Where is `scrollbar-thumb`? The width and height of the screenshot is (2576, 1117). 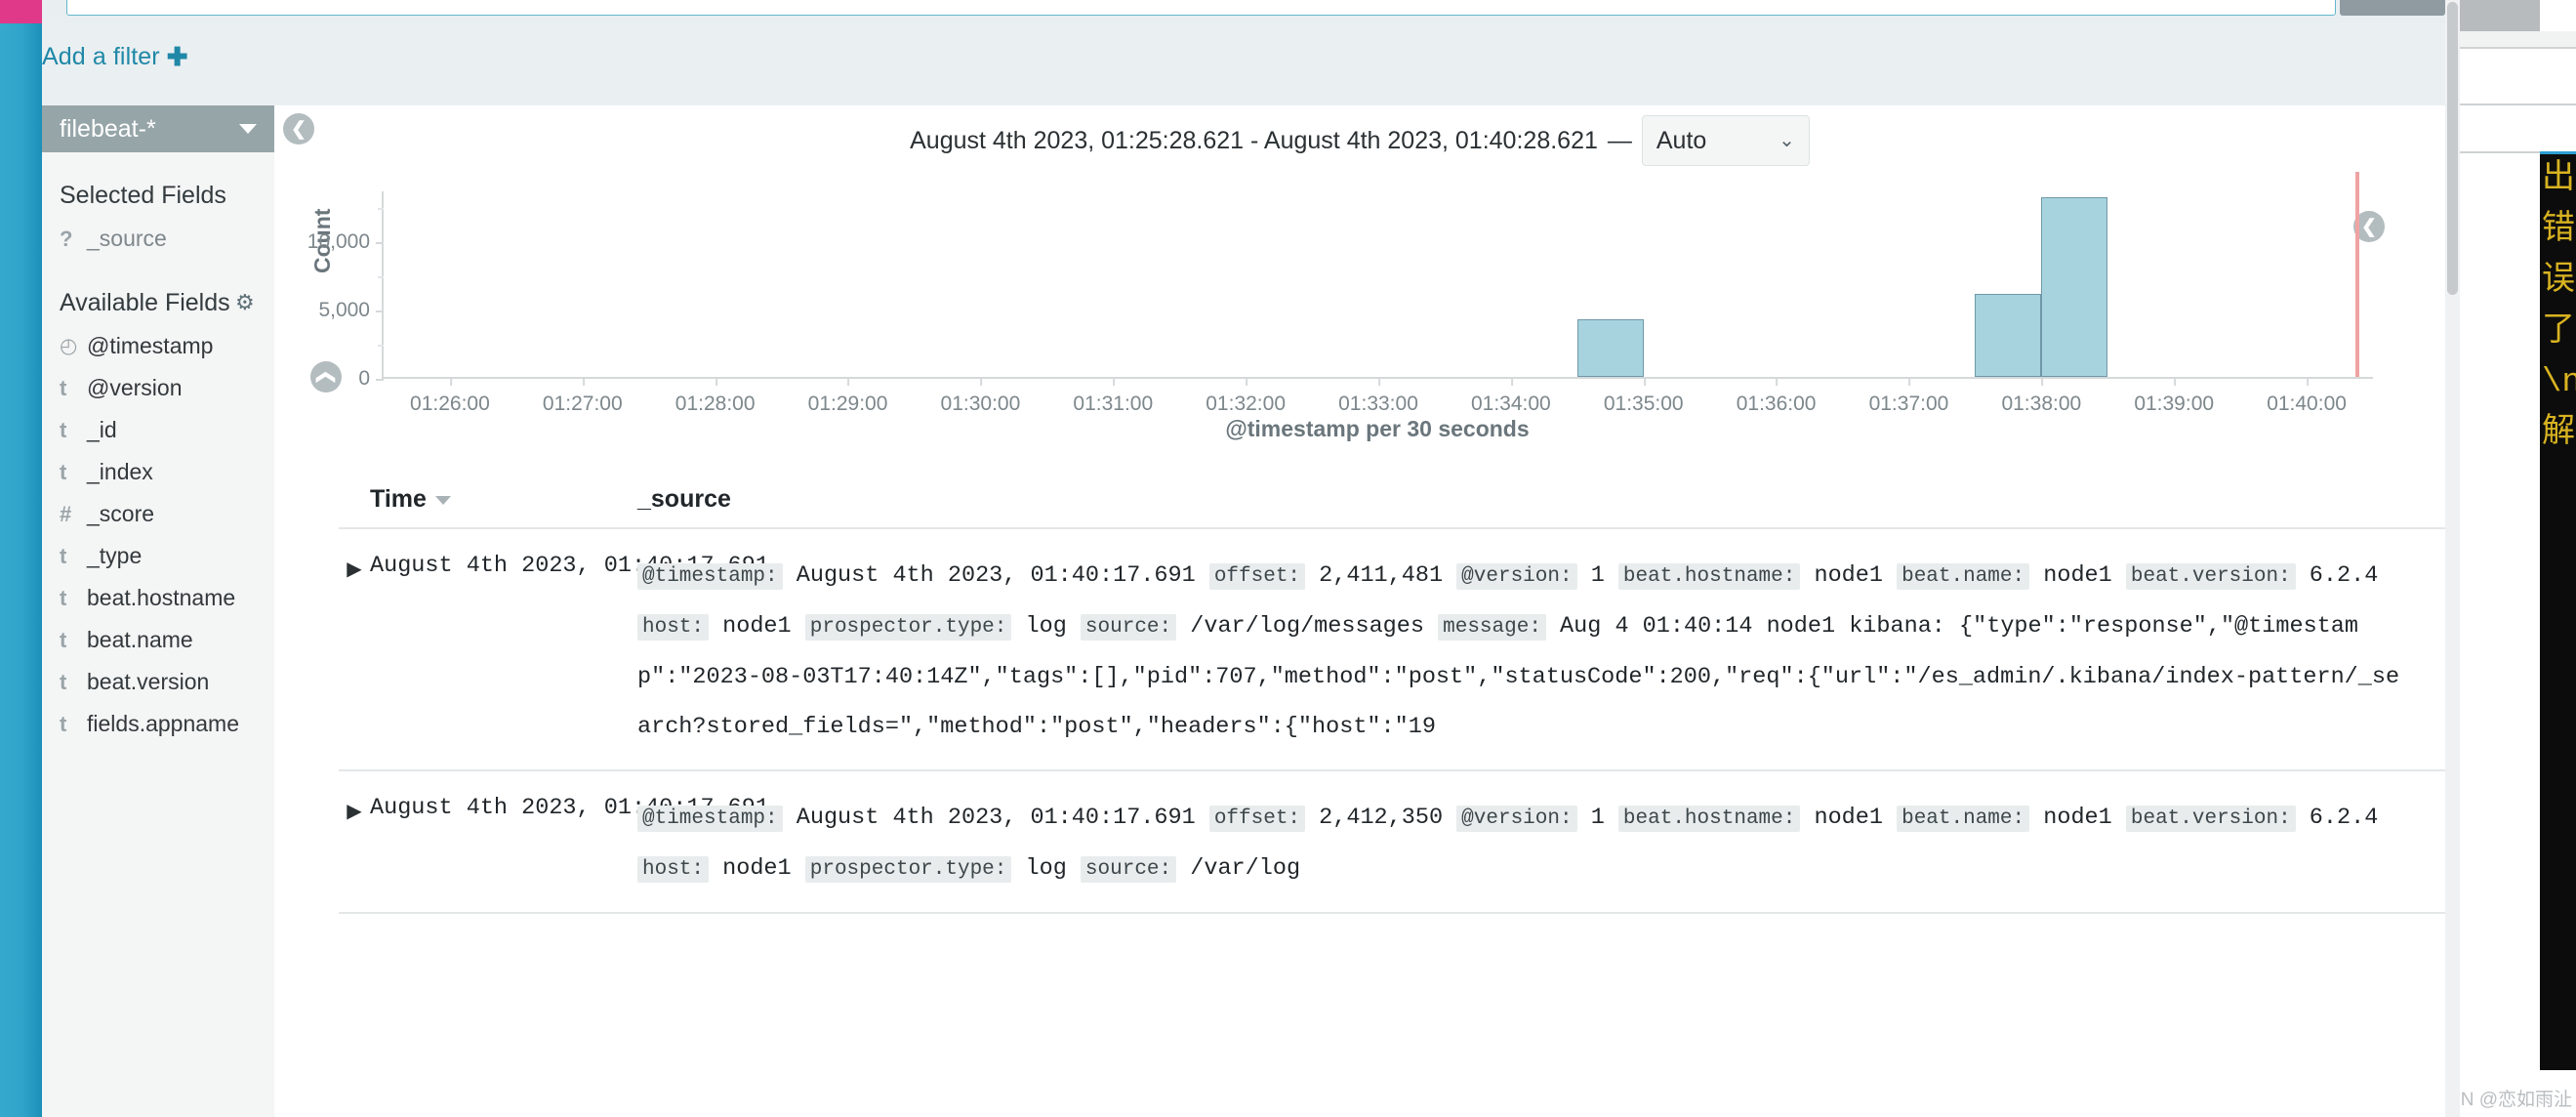
scrollbar-thumb is located at coordinates (2452, 148).